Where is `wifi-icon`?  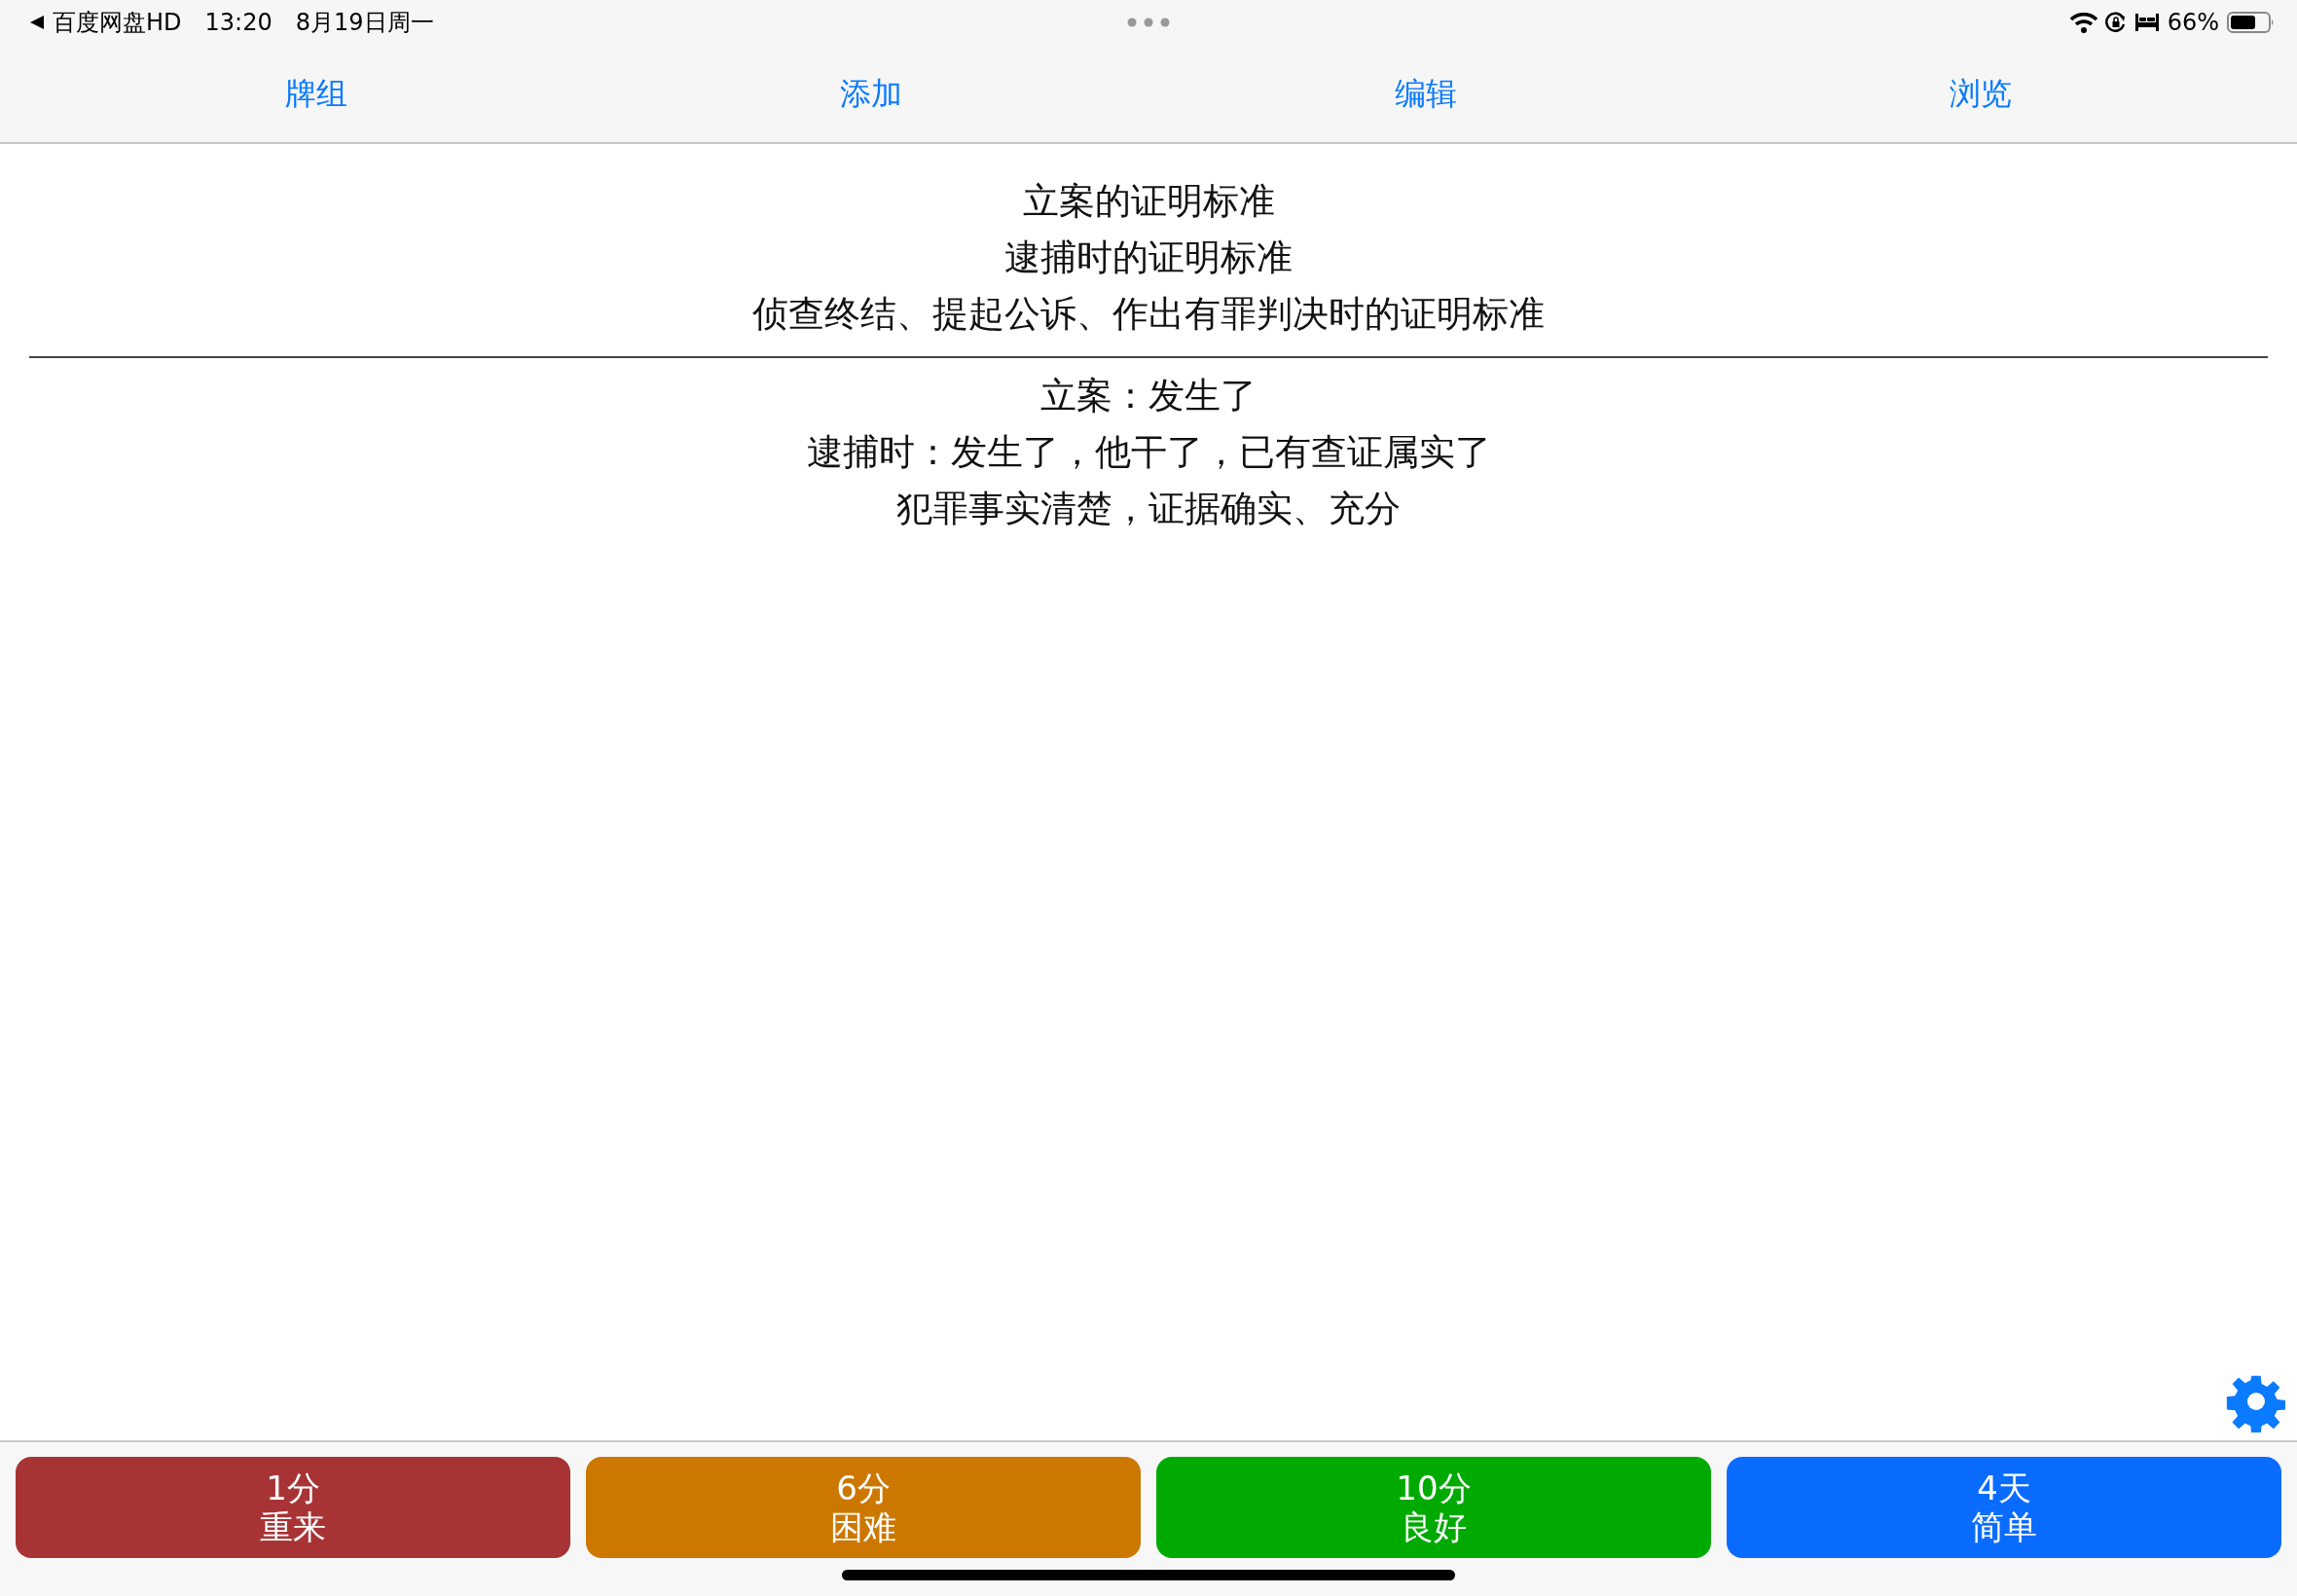 wifi-icon is located at coordinates (2083, 22).